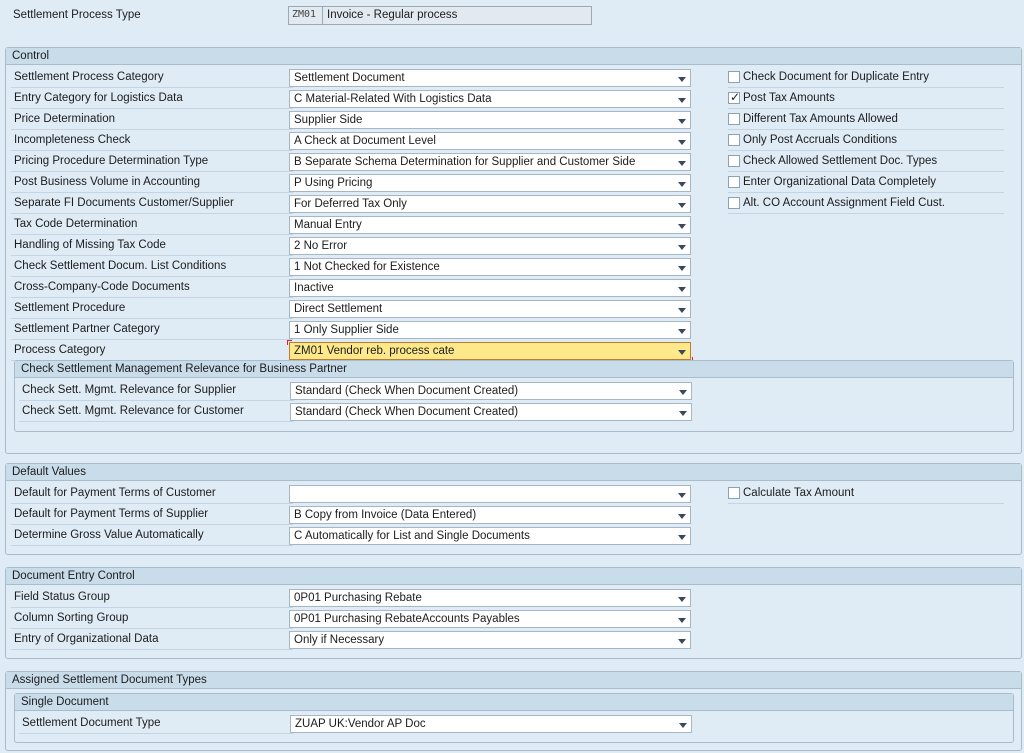 The height and width of the screenshot is (753, 1024). I want to click on column-sorting-group-dropdown: 0P01 Purchasing RebateAccounts Payables, so click(490, 619).